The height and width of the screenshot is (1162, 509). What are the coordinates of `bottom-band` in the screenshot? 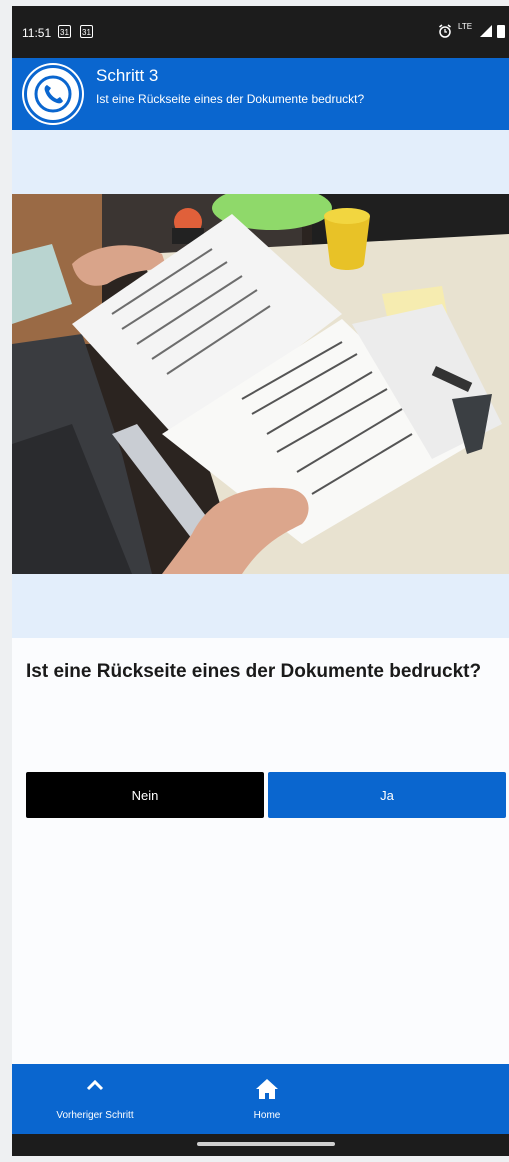 It's located at (260, 606).